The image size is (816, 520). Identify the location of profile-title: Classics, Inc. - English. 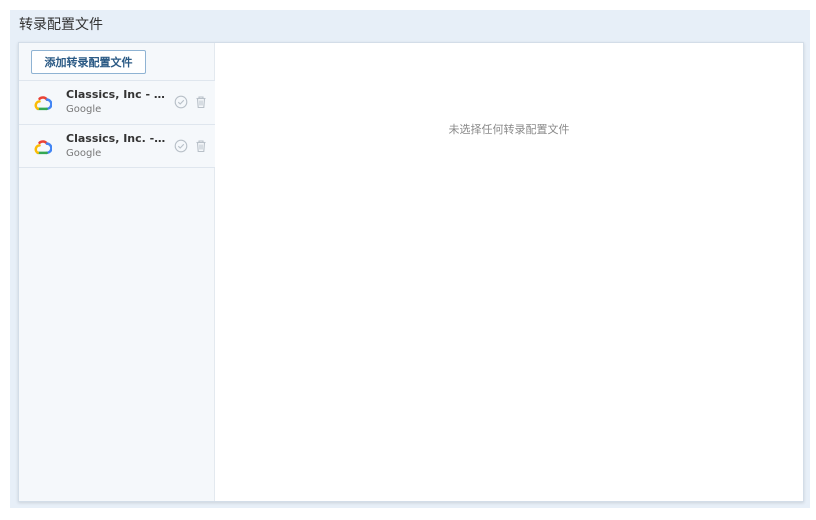
(117, 138).